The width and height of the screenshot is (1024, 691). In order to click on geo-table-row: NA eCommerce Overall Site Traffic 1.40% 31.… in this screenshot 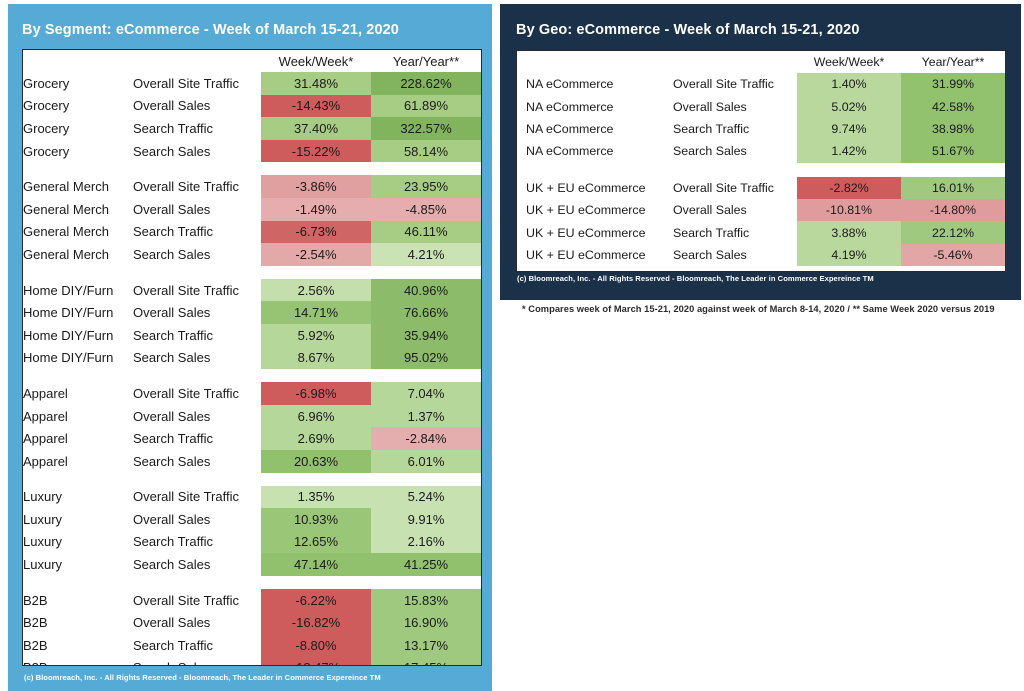, I will do `click(761, 84)`.